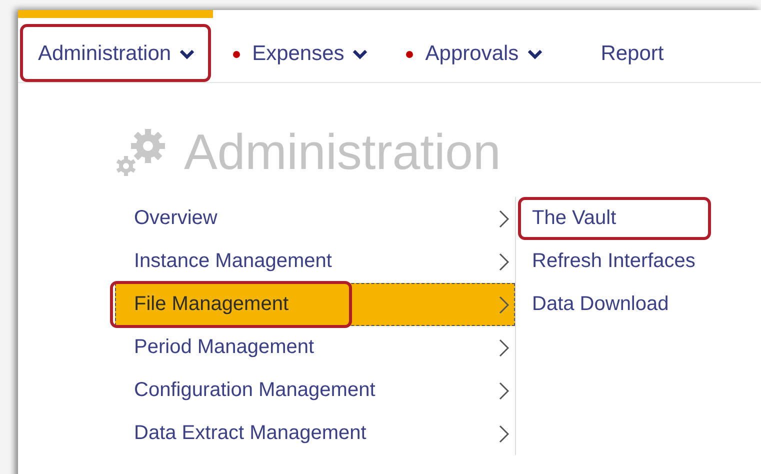 This screenshot has width=761, height=474. What do you see at coordinates (315, 347) in the screenshot?
I see `menu-item: Period Management` at bounding box center [315, 347].